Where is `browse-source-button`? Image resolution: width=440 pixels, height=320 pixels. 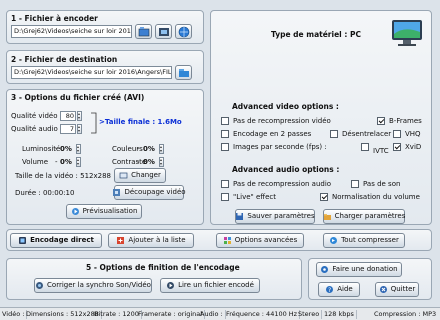 browse-source-button is located at coordinates (143, 31).